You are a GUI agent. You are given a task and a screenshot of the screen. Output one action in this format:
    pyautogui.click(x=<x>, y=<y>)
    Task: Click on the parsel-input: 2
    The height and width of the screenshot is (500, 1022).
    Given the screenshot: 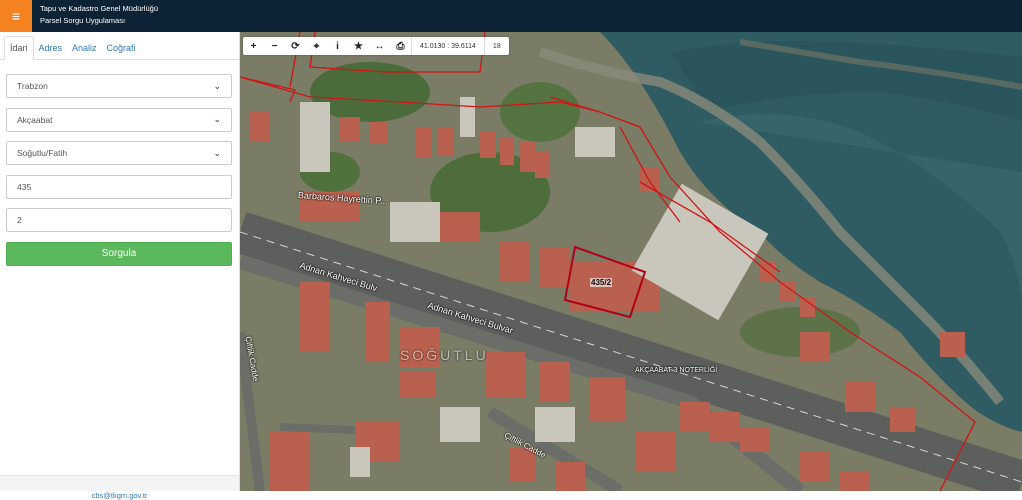 What is the action you would take?
    pyautogui.click(x=119, y=220)
    